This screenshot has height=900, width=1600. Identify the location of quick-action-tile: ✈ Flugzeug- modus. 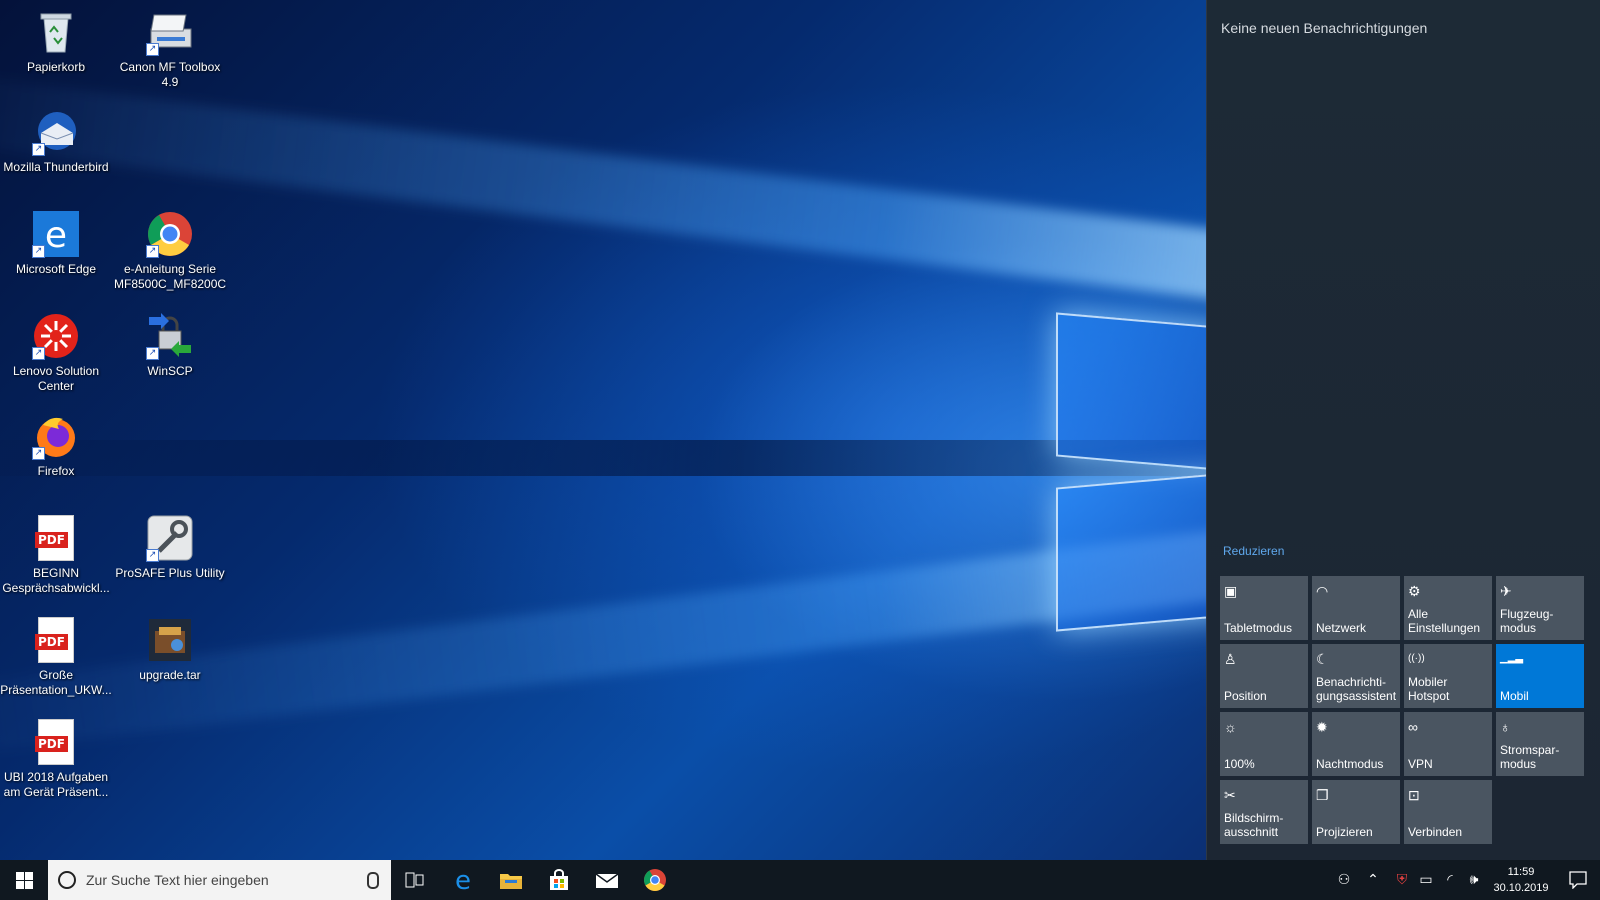
(1540, 608).